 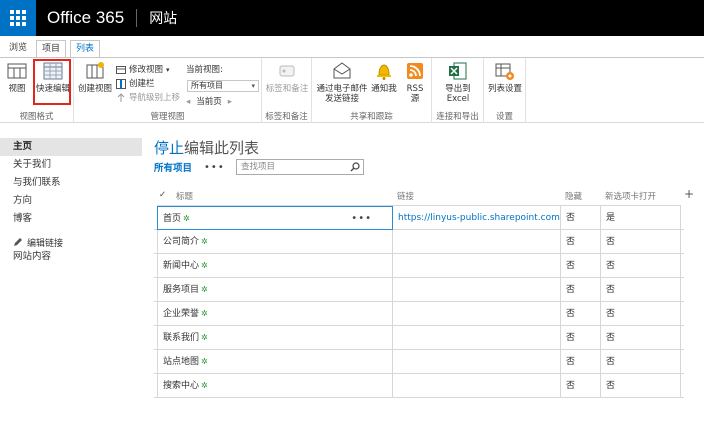 I want to click on stop-editing-link: 停止, so click(x=169, y=148).